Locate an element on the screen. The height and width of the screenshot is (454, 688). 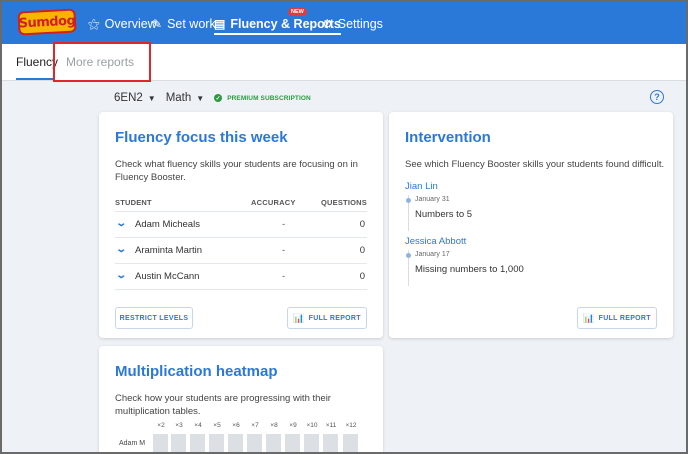
nav-settings: ⚙ Settings is located at coordinates (352, 24).